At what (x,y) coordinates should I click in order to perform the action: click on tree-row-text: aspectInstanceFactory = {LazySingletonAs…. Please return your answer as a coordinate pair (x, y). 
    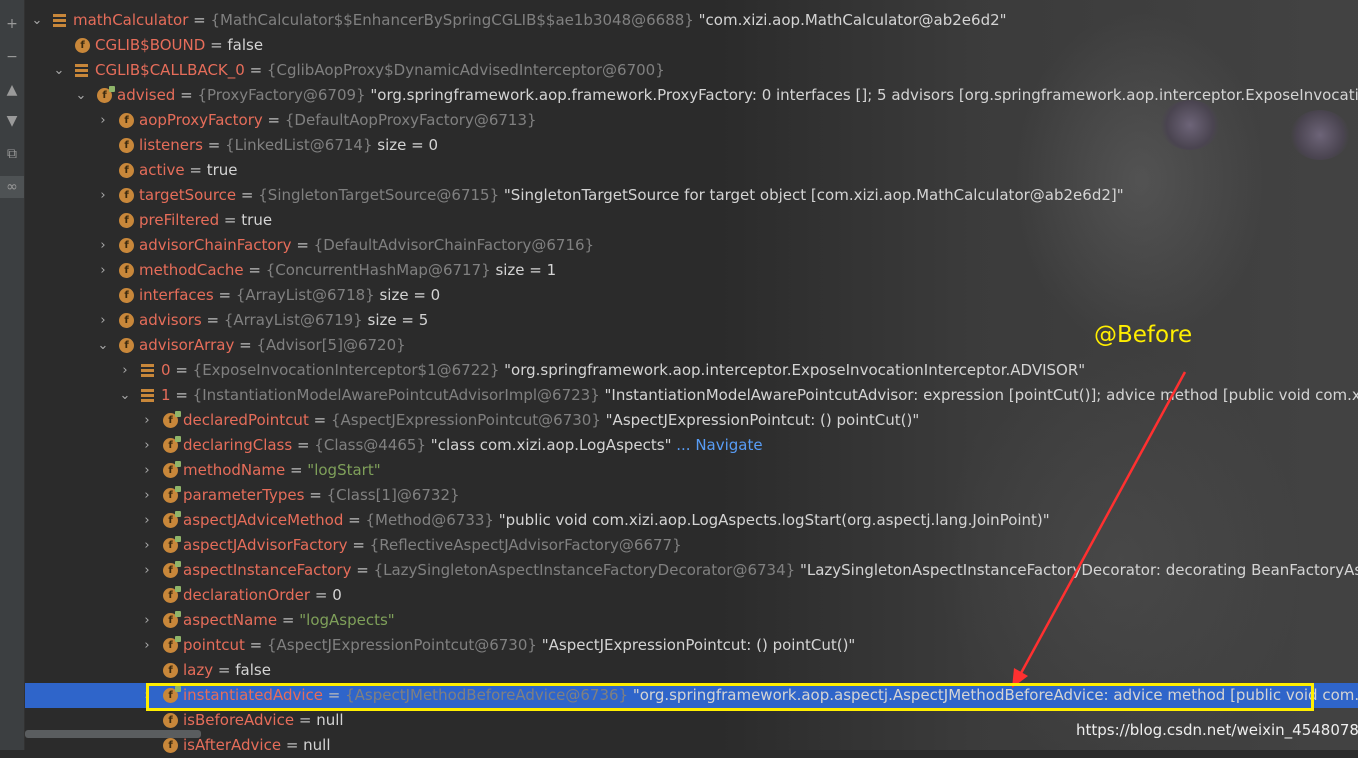
    Looking at the image, I should click on (770, 570).